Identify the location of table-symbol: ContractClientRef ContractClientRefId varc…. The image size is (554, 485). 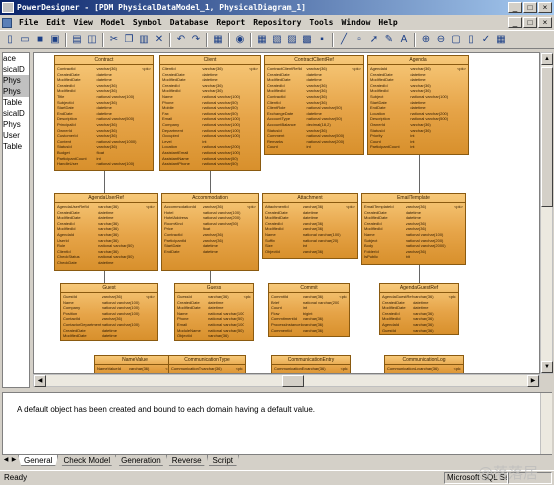
(314, 105).